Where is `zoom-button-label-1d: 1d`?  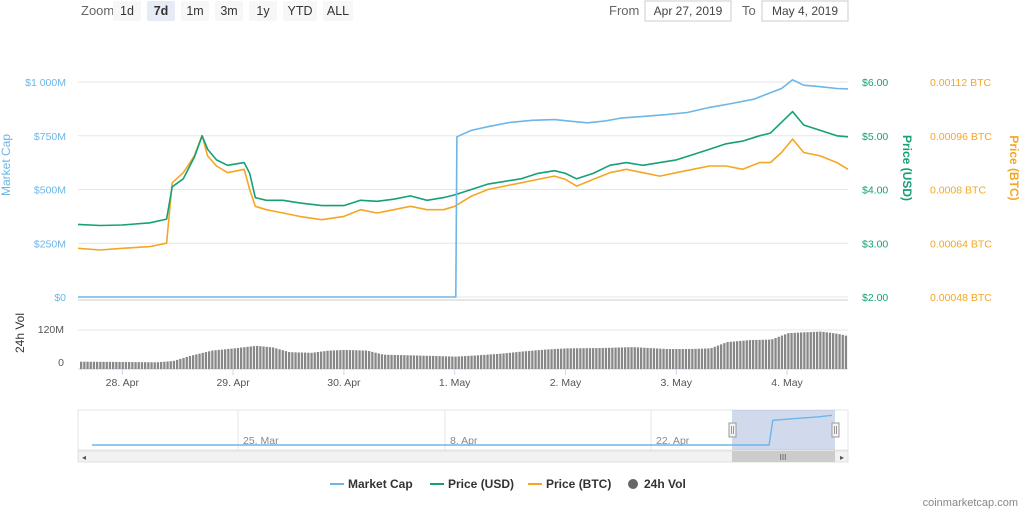
zoom-button-label-1d: 1d is located at coordinates (127, 11).